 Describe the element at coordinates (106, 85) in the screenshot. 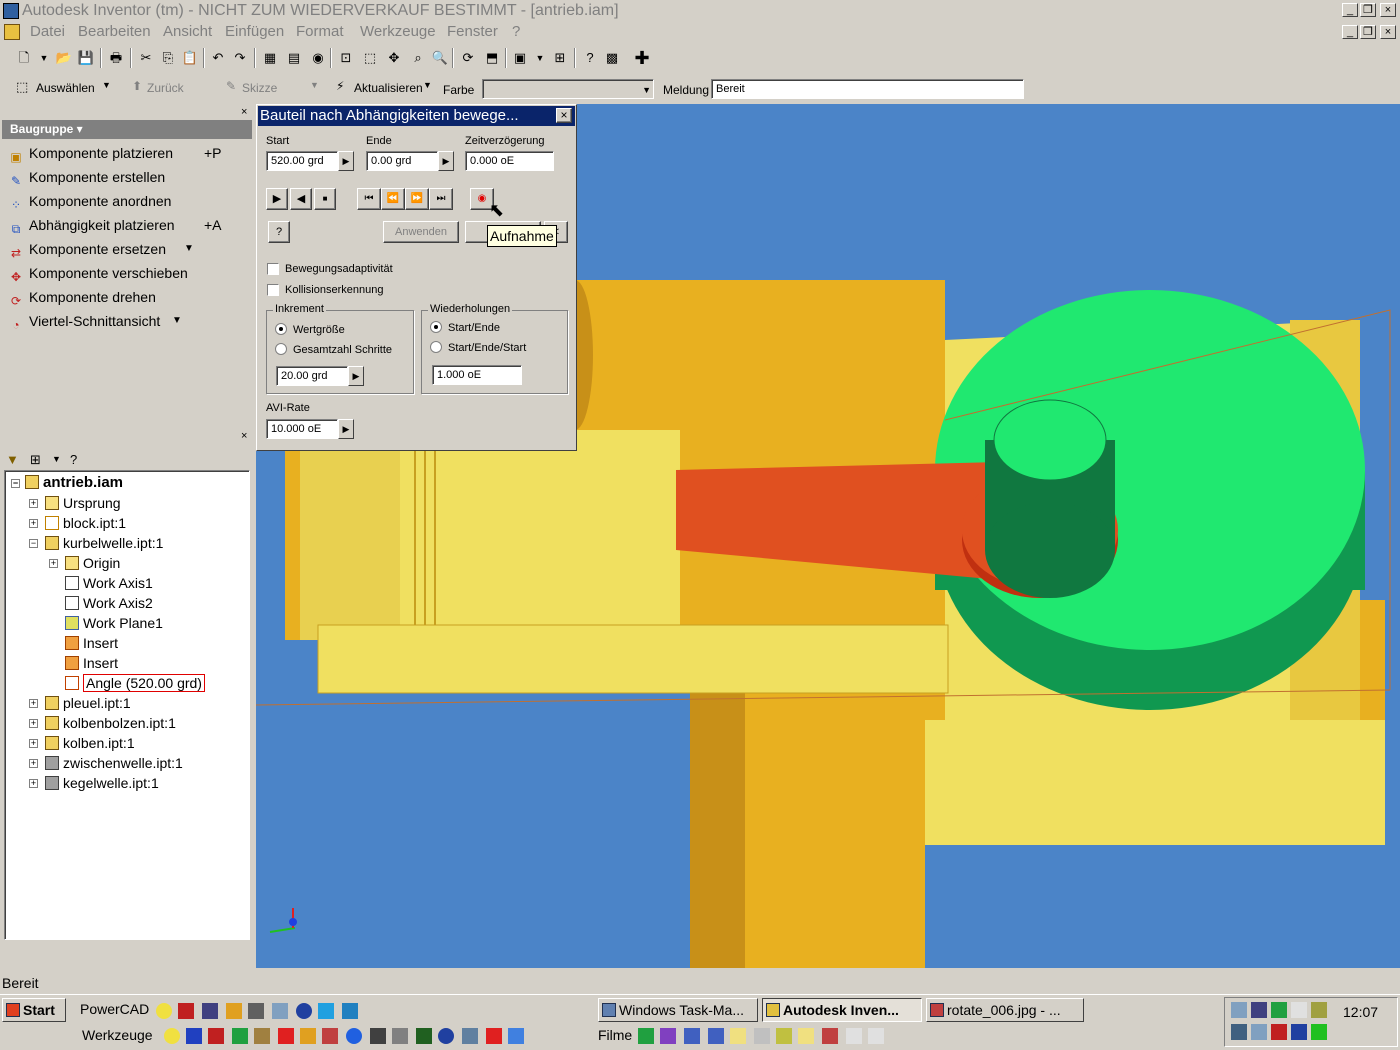

I see `select-dropdown-icon: ▼` at that location.